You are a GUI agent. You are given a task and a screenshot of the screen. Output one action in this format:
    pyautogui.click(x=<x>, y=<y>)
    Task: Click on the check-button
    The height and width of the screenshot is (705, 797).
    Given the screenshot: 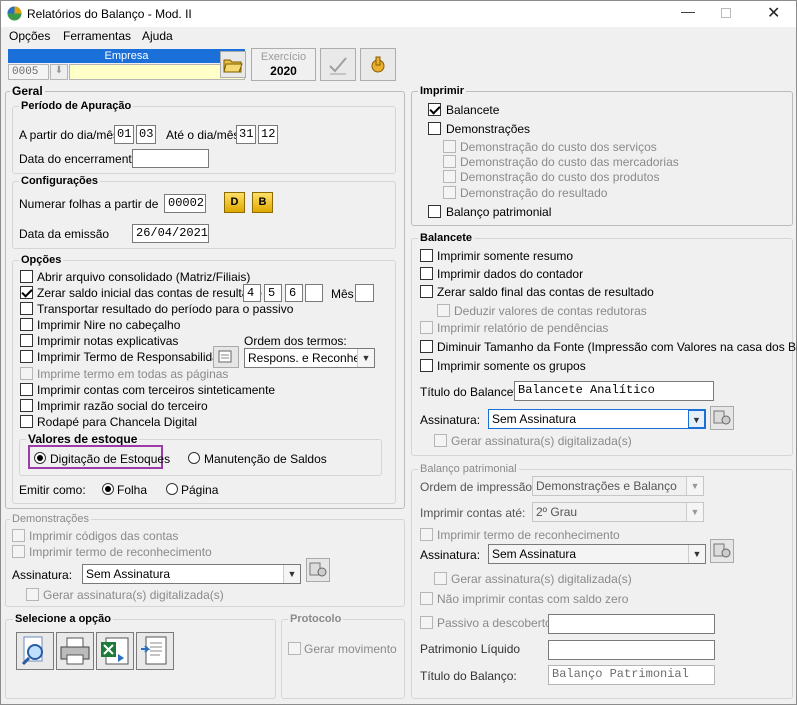 What is the action you would take?
    pyautogui.click(x=338, y=64)
    